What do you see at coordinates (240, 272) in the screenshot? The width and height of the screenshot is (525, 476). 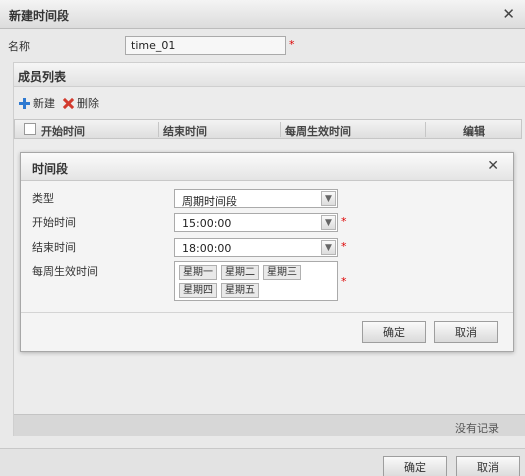 I see `weekday-tag: 星期二` at bounding box center [240, 272].